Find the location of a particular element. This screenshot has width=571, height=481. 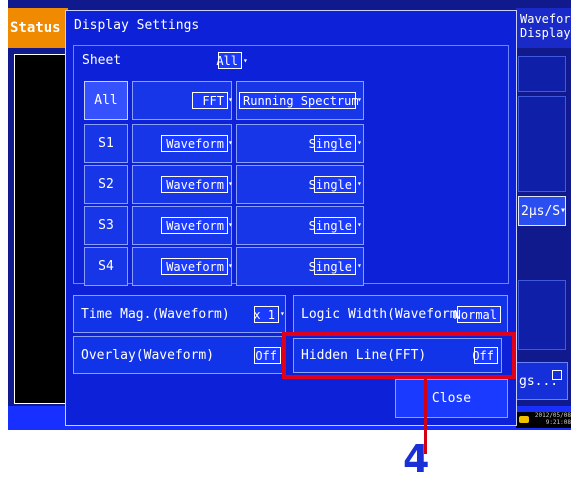

row-label: S1 is located at coordinates (106, 143).